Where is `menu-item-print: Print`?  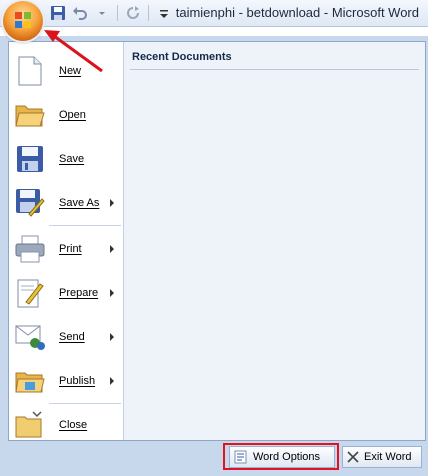 menu-item-print: Print is located at coordinates (66, 249).